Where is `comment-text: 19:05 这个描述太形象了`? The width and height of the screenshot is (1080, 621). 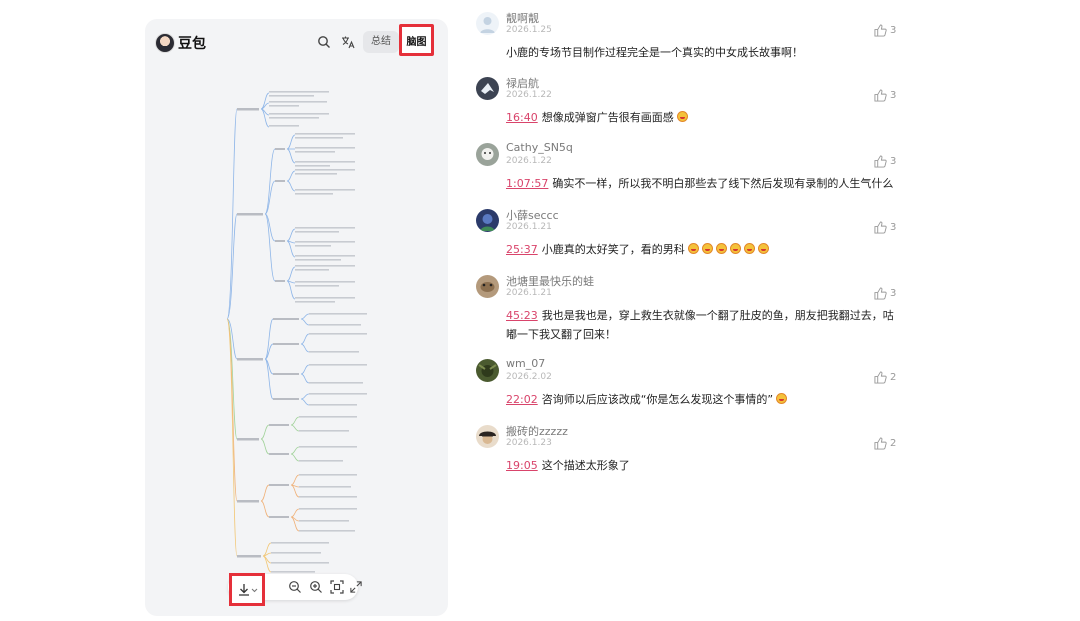
comment-text: 19:05 这个描述太形象了 is located at coordinates (703, 465).